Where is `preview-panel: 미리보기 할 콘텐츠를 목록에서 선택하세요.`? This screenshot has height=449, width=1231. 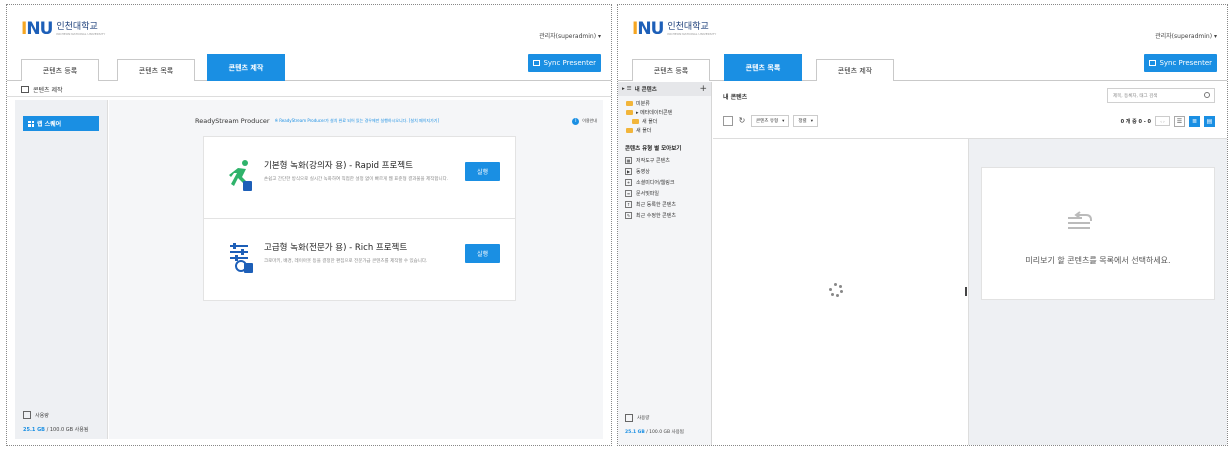 preview-panel: 미리보기 할 콘텐츠를 목록에서 선택하세요. is located at coordinates (1098, 291).